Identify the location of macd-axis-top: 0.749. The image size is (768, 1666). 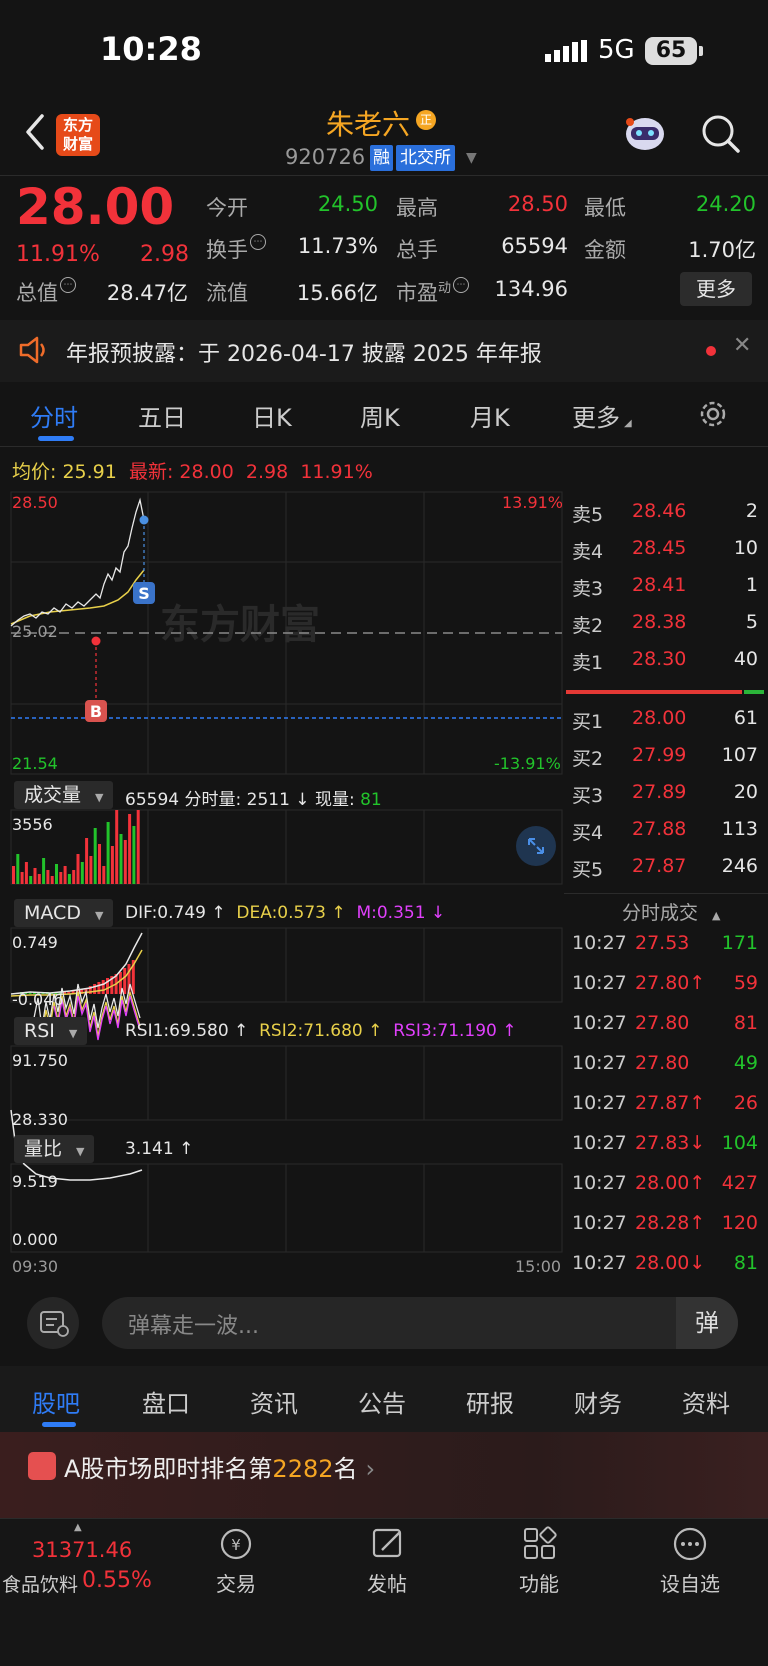
(35, 942).